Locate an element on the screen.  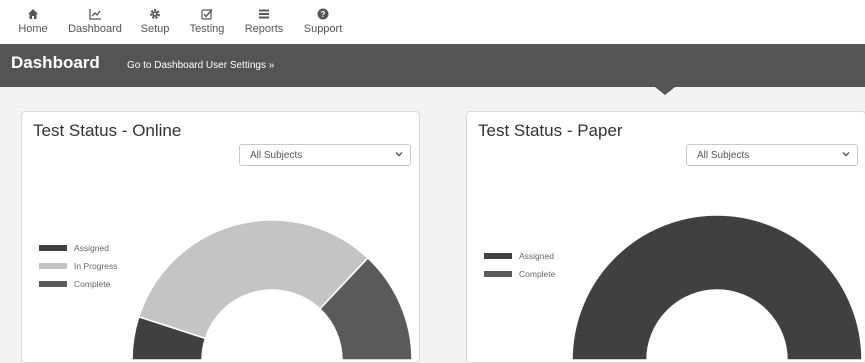
gauge-segment-assigned is located at coordinates (717, 287).